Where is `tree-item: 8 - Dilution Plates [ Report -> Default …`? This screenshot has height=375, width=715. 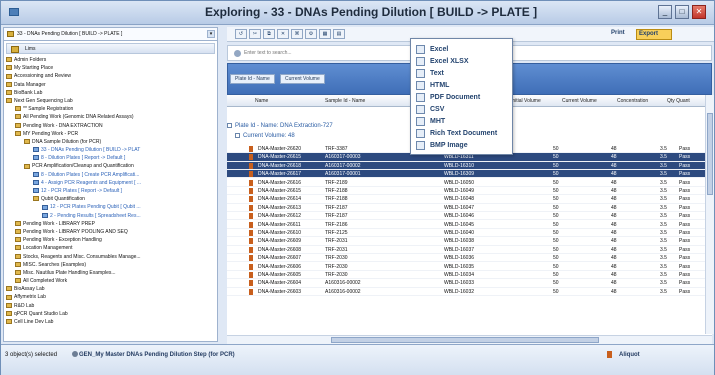
tree-item: 8 - Dilution Plates [ Report -> Default … is located at coordinates (110, 158).